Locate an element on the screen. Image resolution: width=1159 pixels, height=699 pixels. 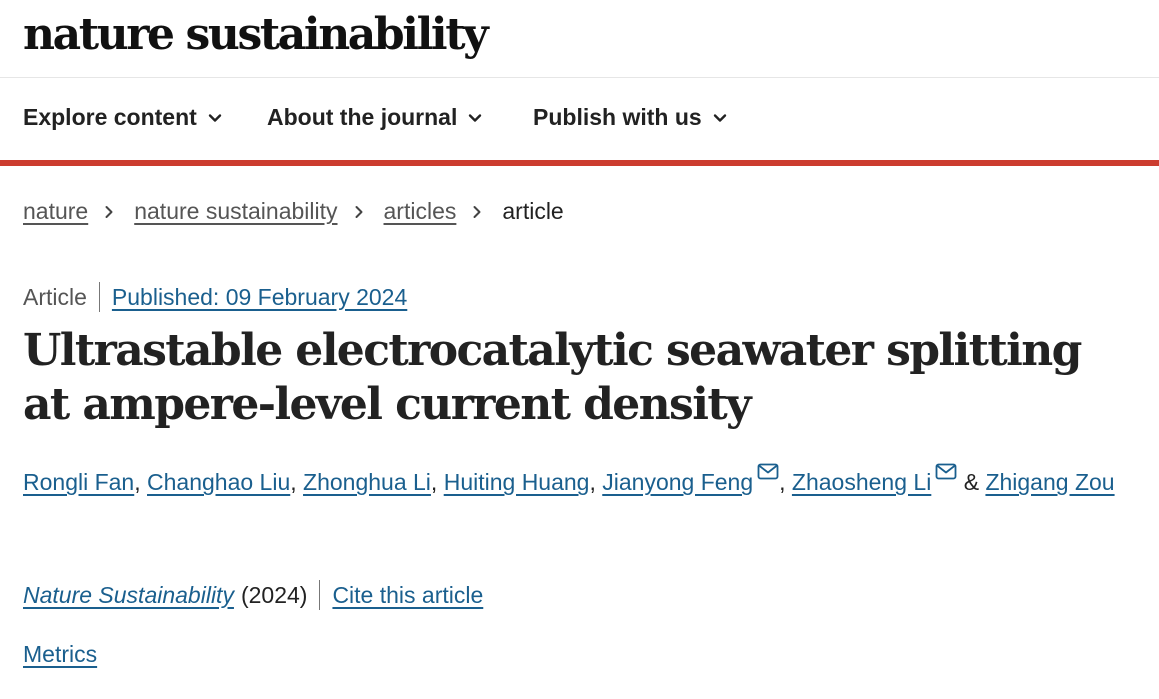
journal-logo: nature sustainability is located at coordinates (256, 35).